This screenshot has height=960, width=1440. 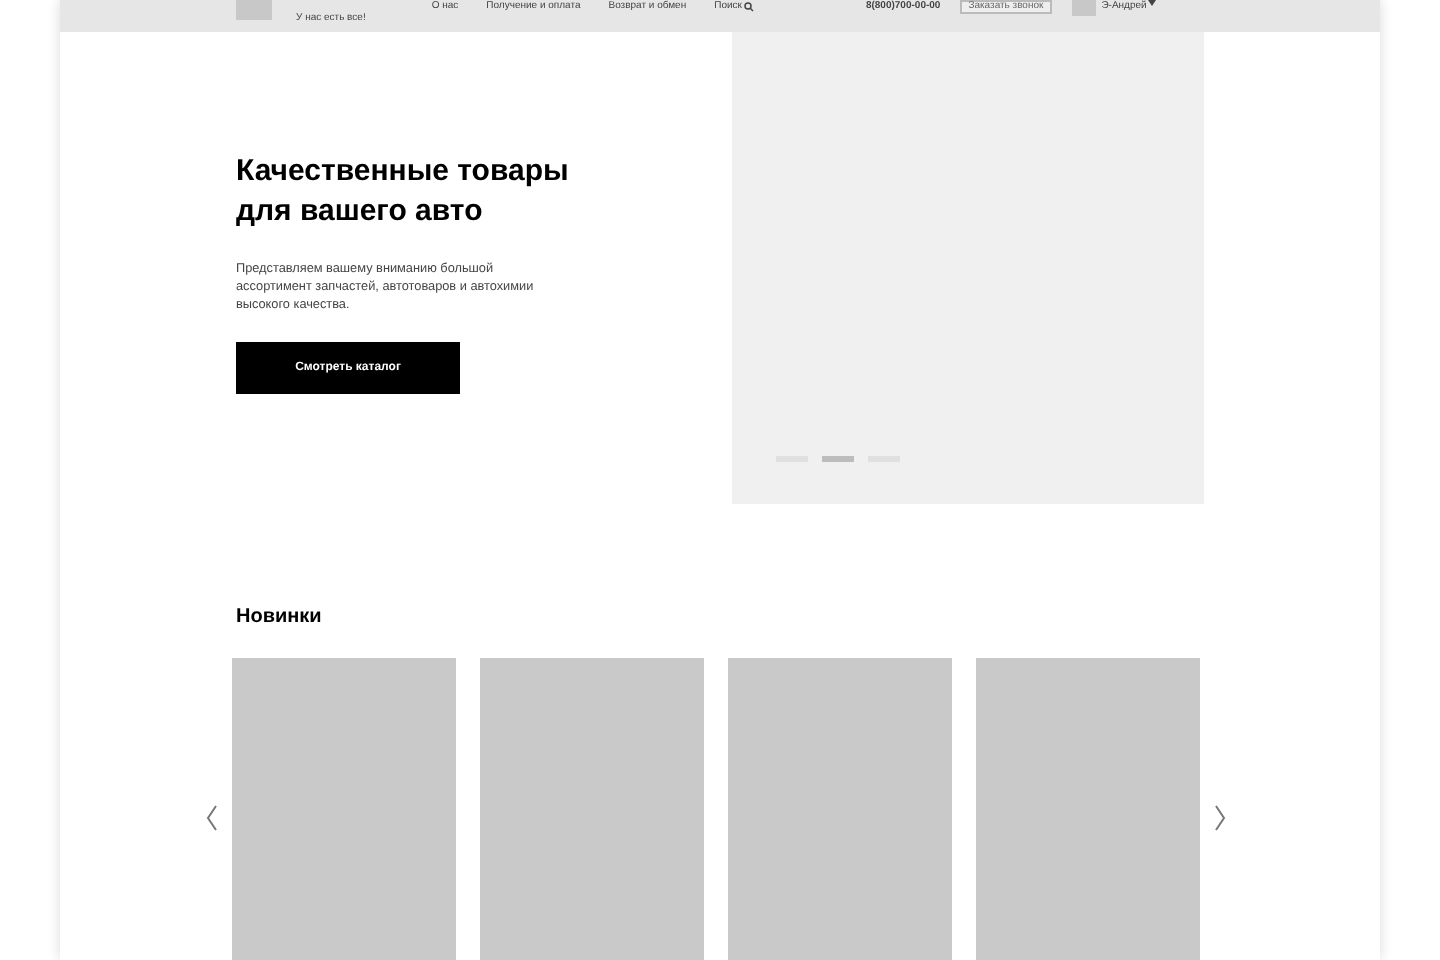 I want to click on hero-title: Качественные товары для вашего авто, so click(x=403, y=192).